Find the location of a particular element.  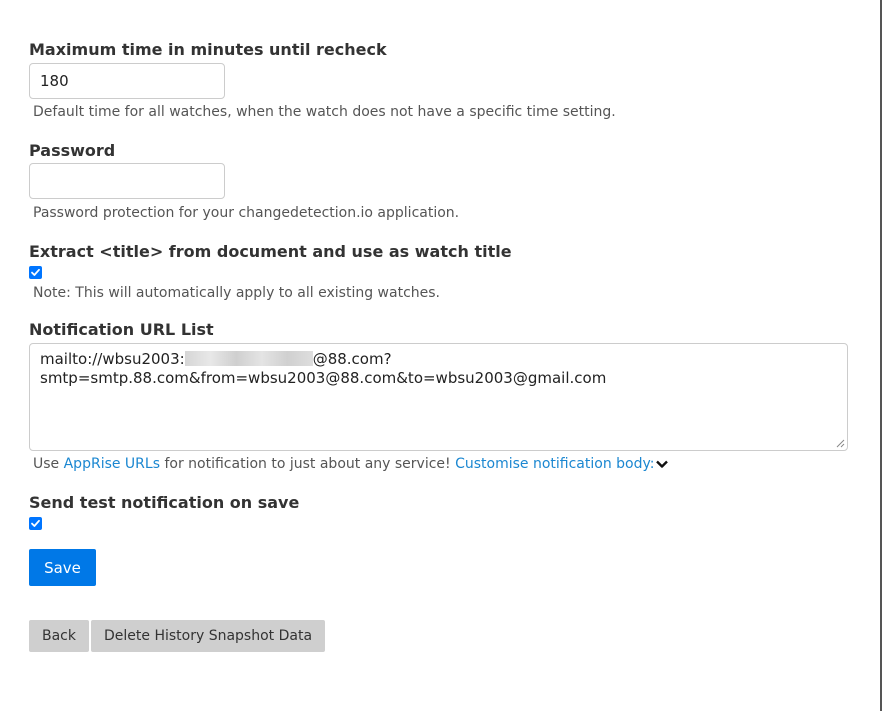

apprise-urls-link: AppRise URLs is located at coordinates (112, 464).